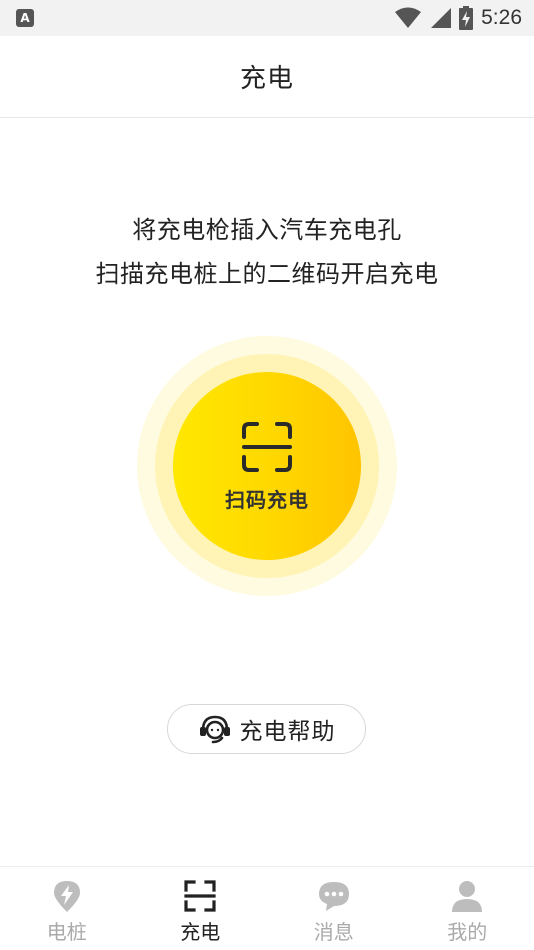  What do you see at coordinates (267, 499) in the screenshot?
I see `scan-charge-label: 扫码充电` at bounding box center [267, 499].